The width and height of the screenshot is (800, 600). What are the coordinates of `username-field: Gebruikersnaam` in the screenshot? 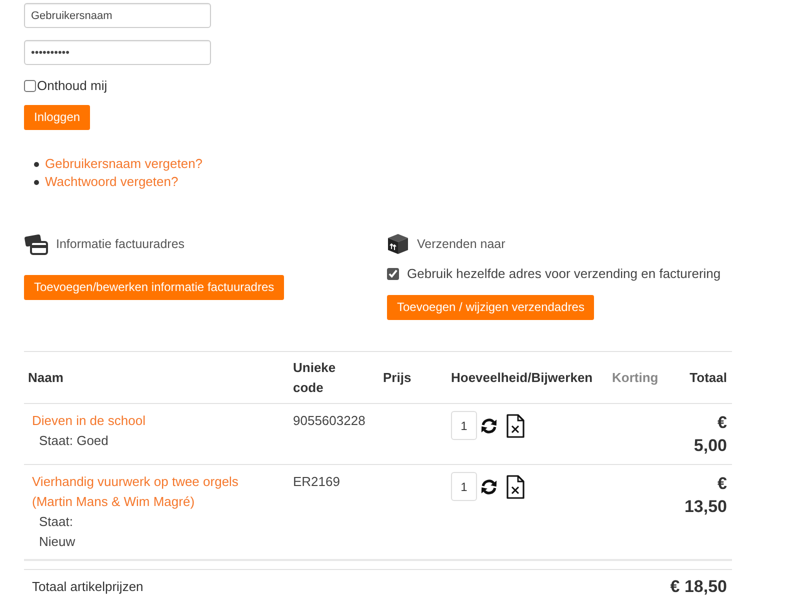 It's located at (117, 15).